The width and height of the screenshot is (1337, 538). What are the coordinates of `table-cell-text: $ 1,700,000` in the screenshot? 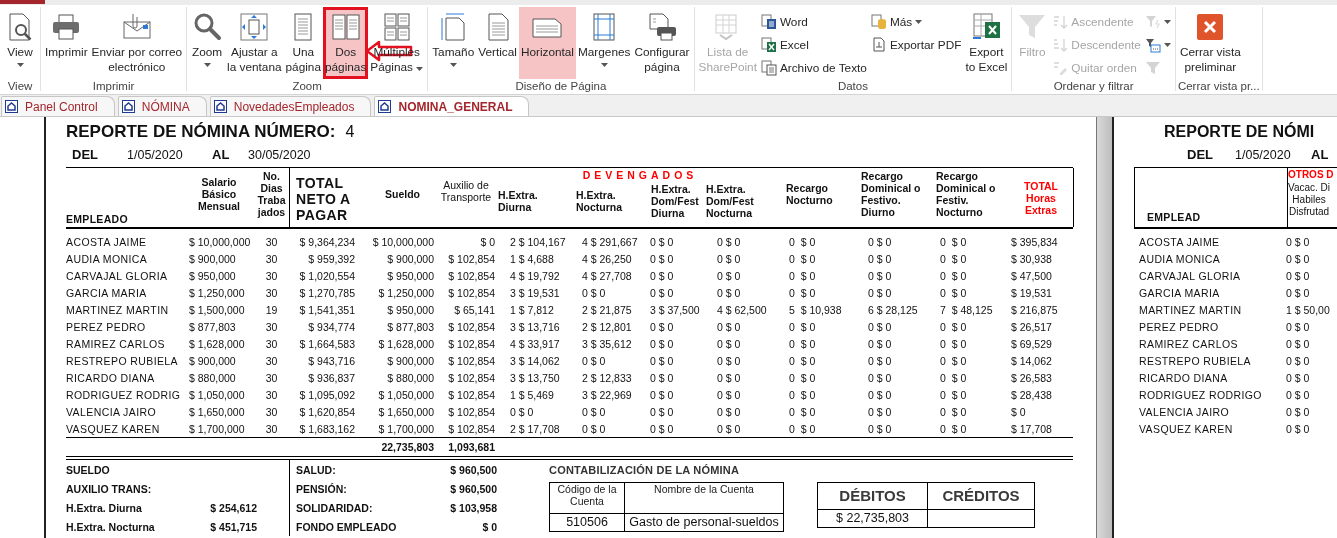 It's located at (217, 428).